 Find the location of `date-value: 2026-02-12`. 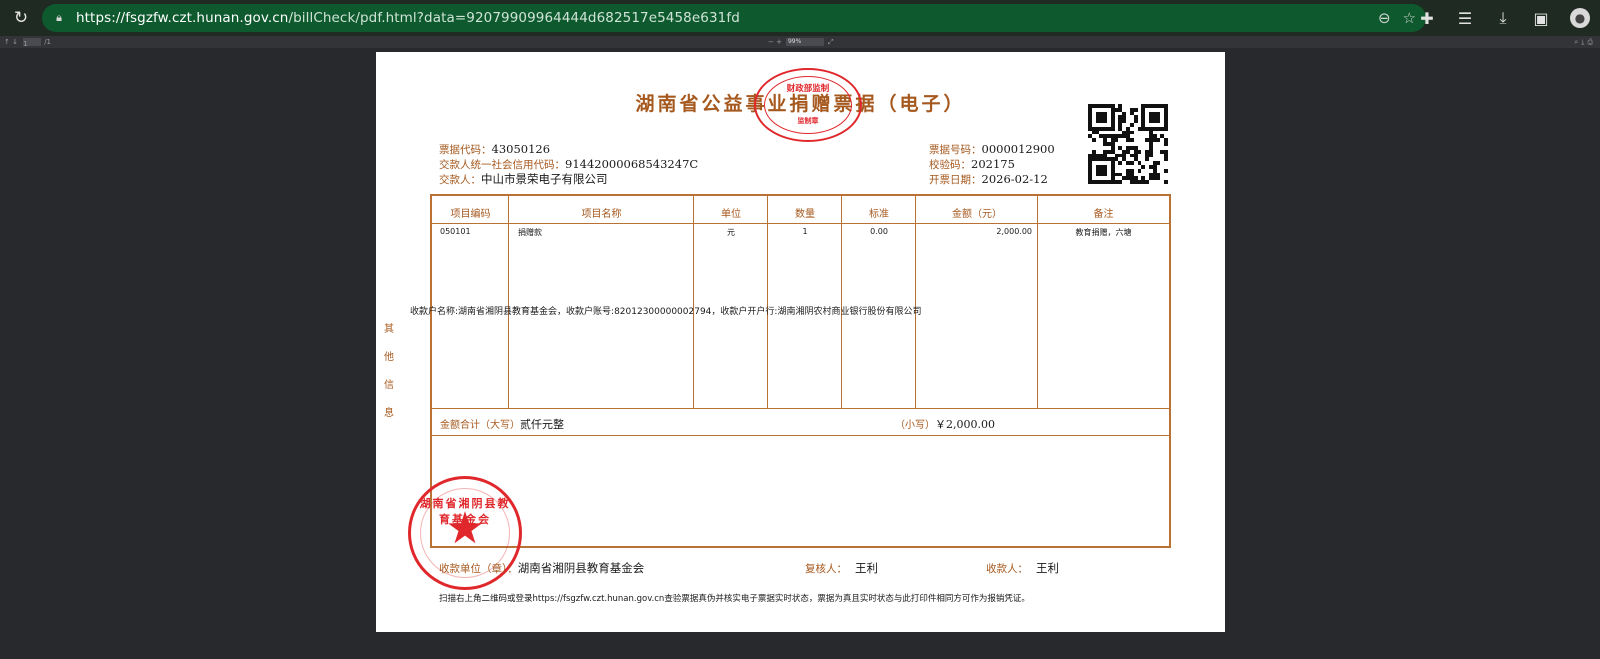

date-value: 2026-02-12 is located at coordinates (1014, 179).